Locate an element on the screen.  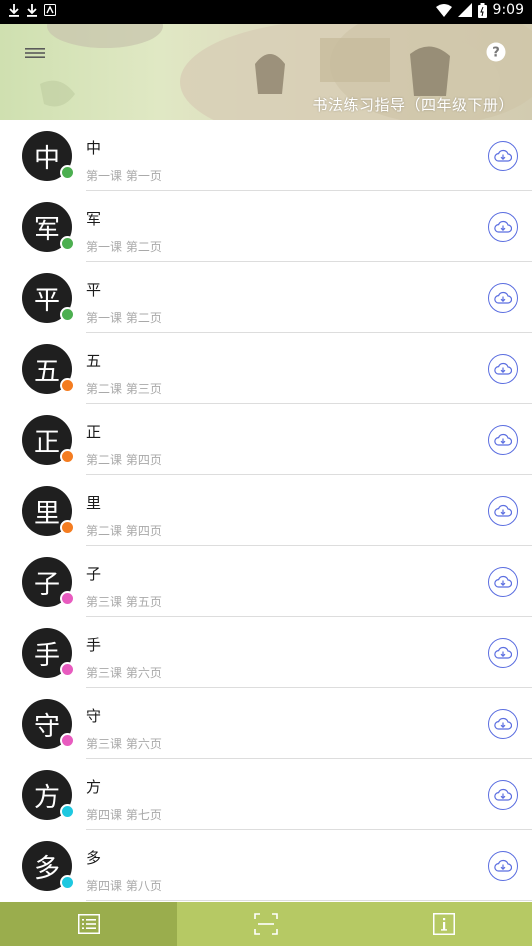
avatar-character: 平 is located at coordinates (46, 300).